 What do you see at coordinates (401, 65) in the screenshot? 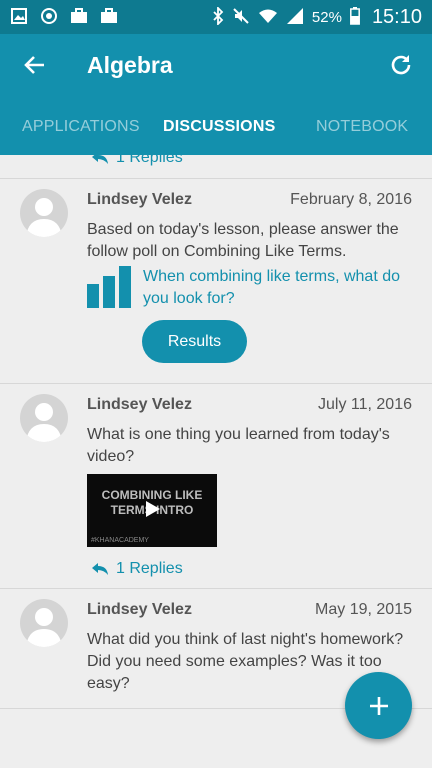
I see `refresh-icon` at bounding box center [401, 65].